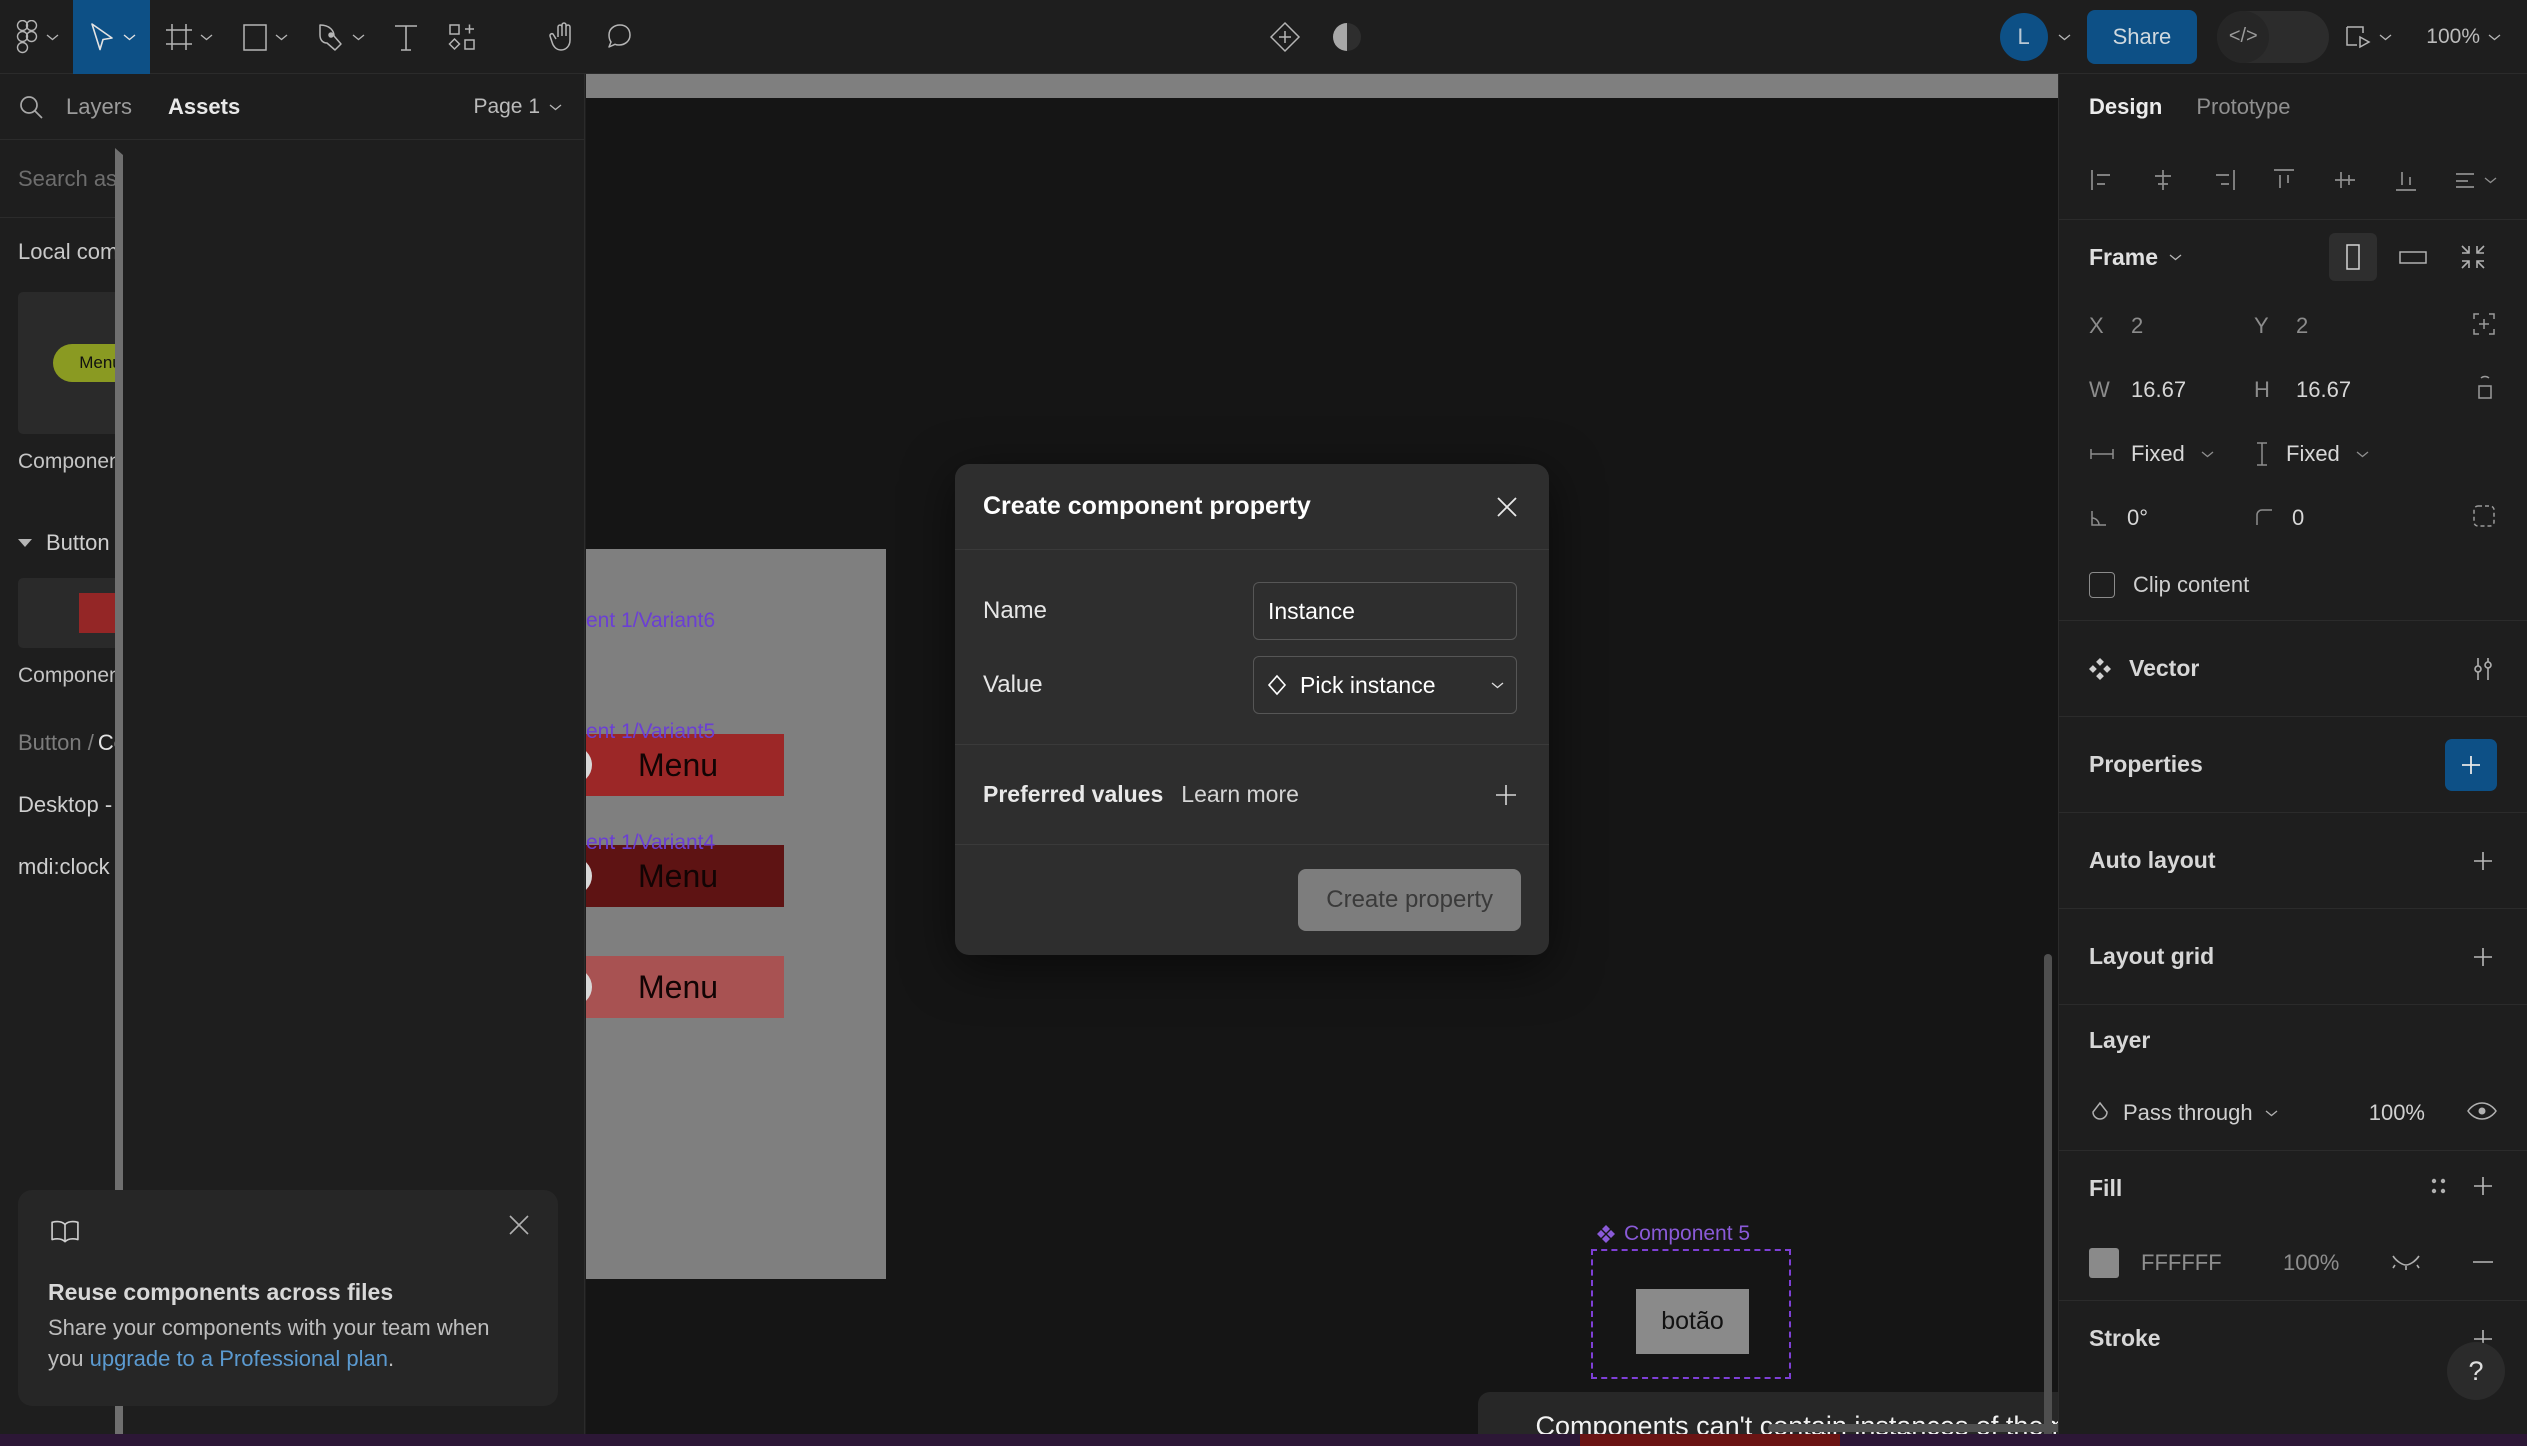 This screenshot has width=2527, height=1446. What do you see at coordinates (2475, 180) in the screenshot?
I see `distribute-icon` at bounding box center [2475, 180].